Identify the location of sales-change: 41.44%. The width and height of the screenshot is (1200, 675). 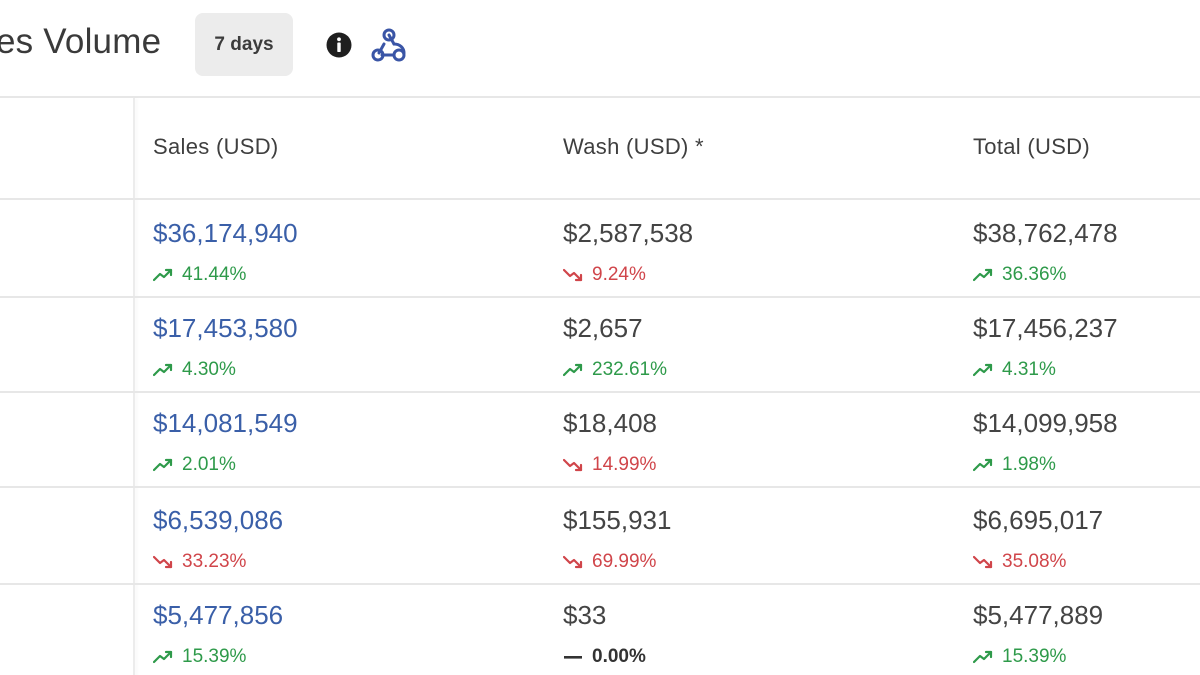
(199, 275).